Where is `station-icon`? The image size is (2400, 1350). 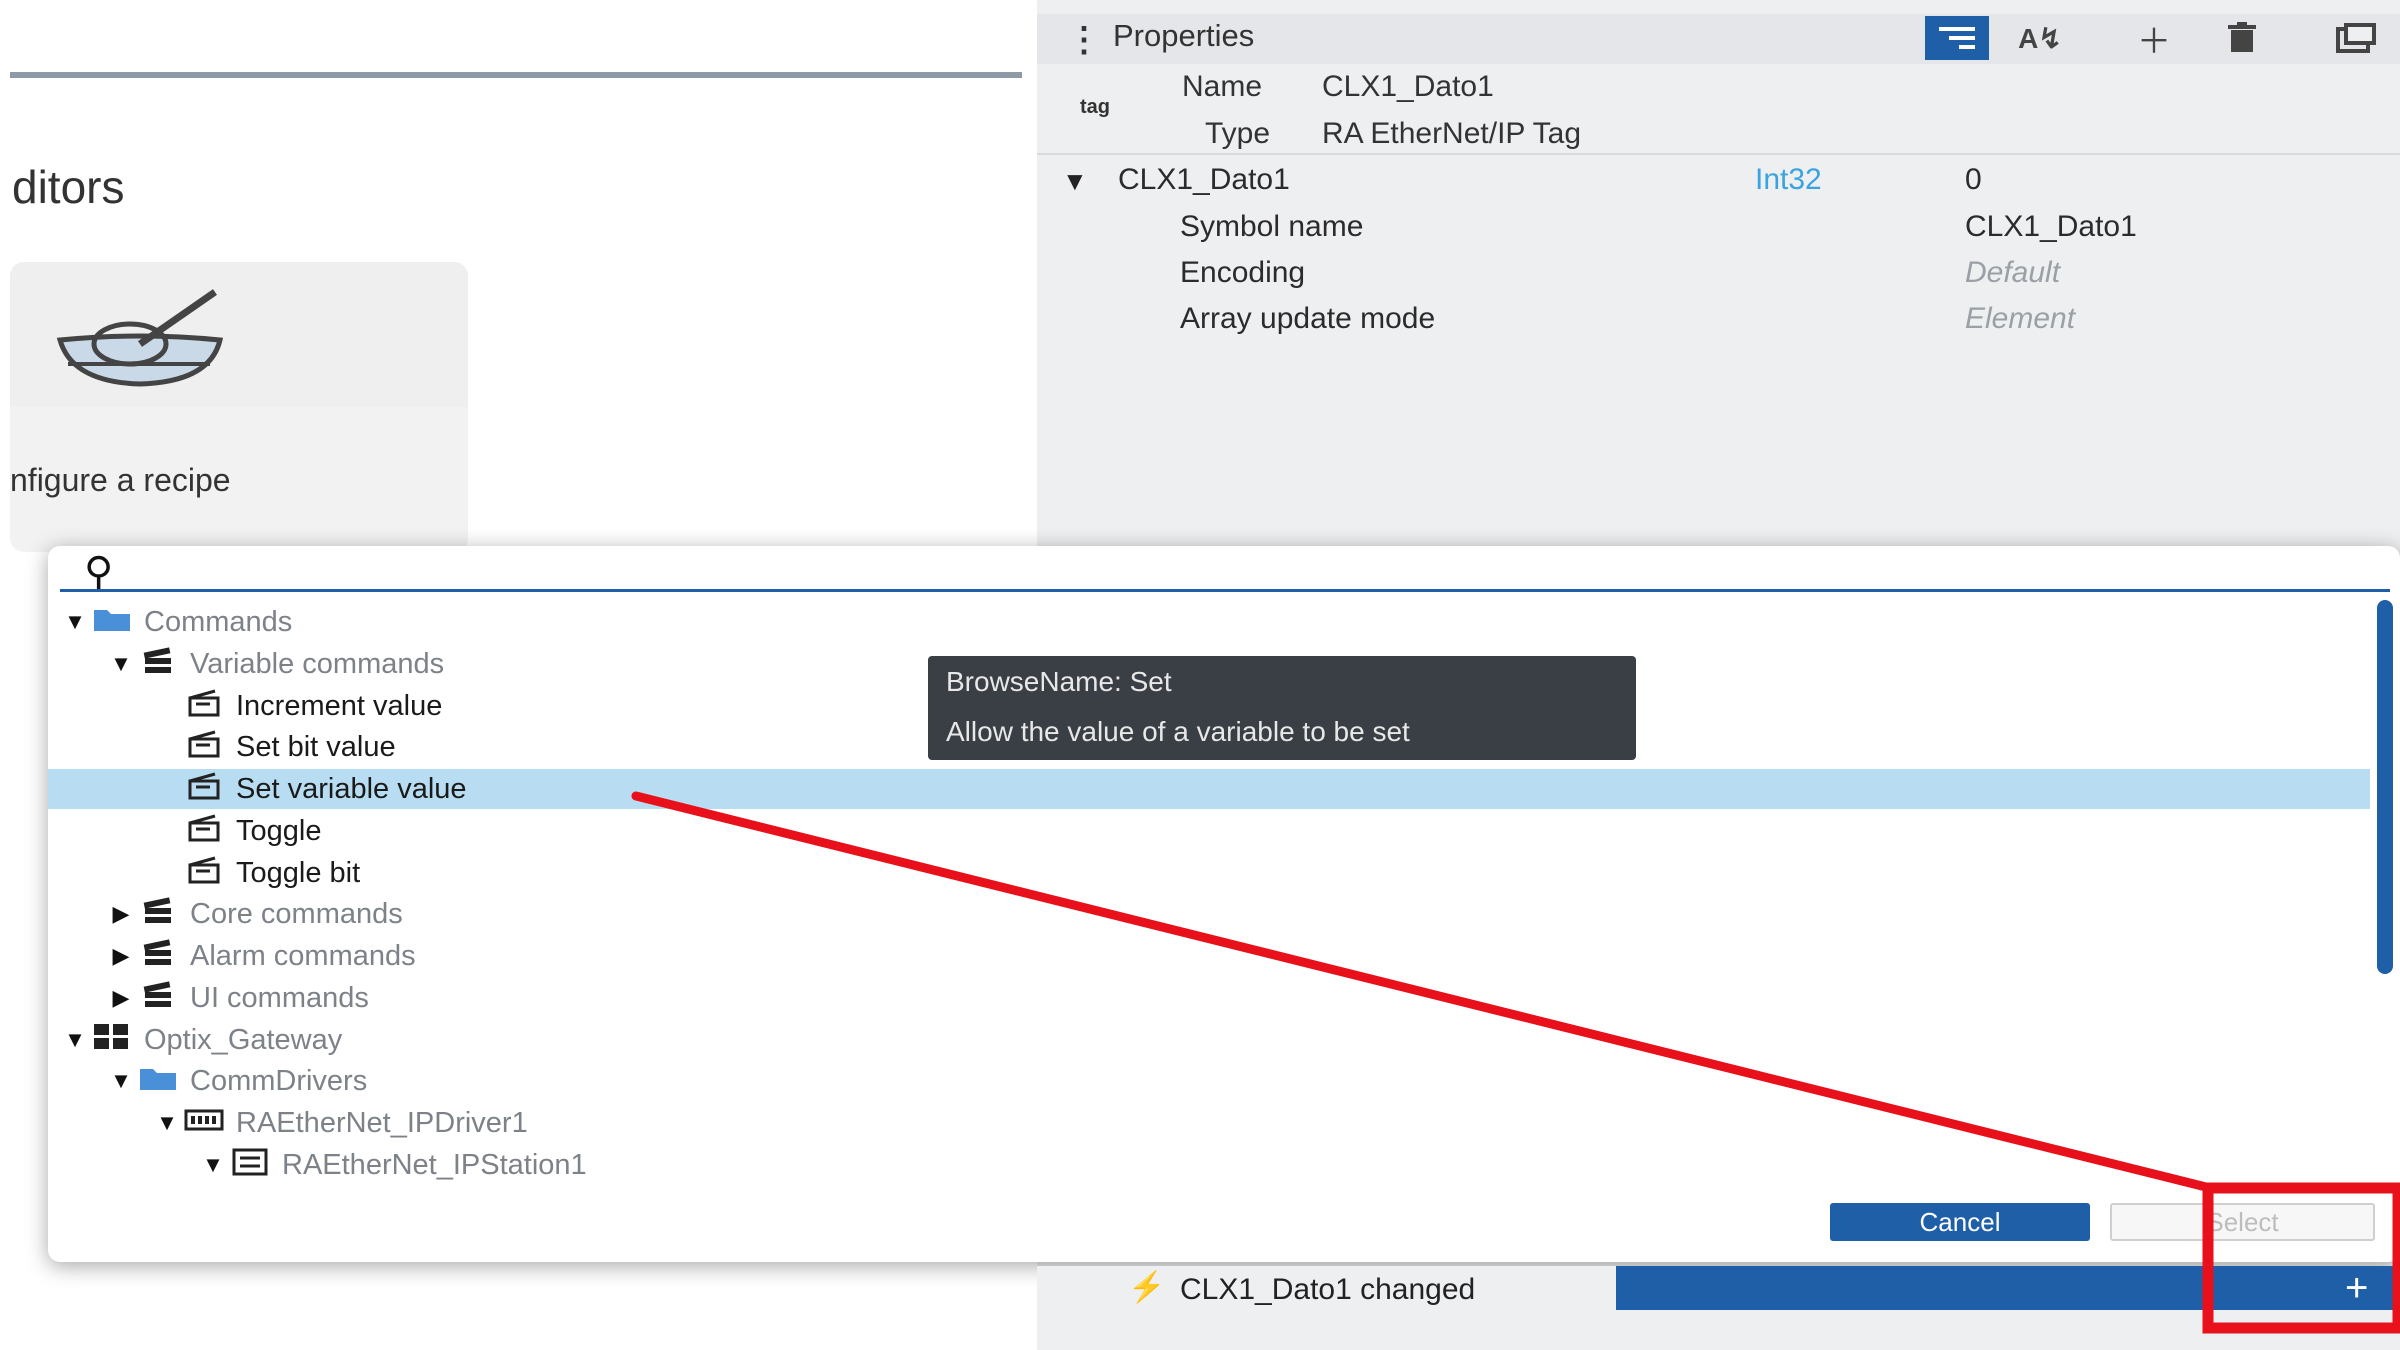 station-icon is located at coordinates (250, 1165).